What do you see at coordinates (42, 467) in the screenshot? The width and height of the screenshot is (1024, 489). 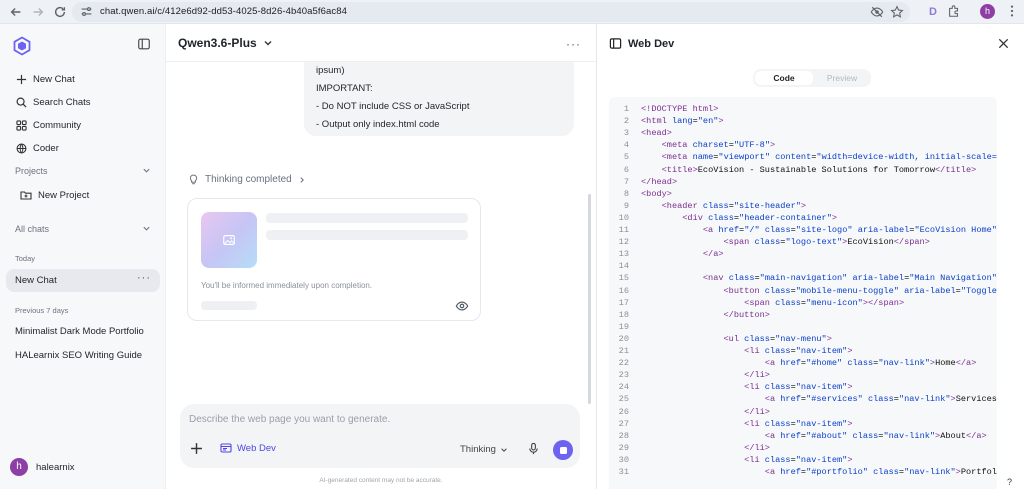 I see `user-profile: h halearnix` at bounding box center [42, 467].